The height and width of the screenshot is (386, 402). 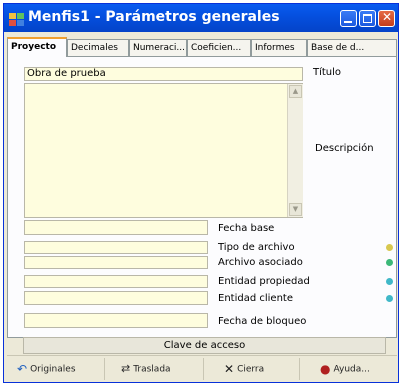 I want to click on minimize-button, so click(x=348, y=18).